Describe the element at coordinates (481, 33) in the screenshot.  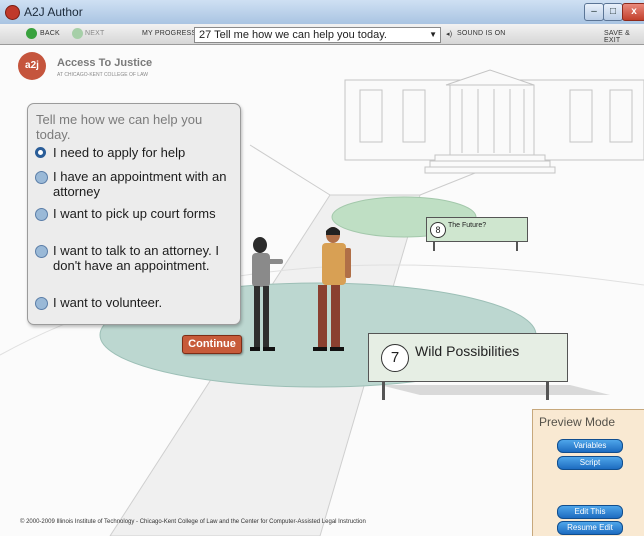
I see `sound-toggle: SOUND IS ON` at that location.